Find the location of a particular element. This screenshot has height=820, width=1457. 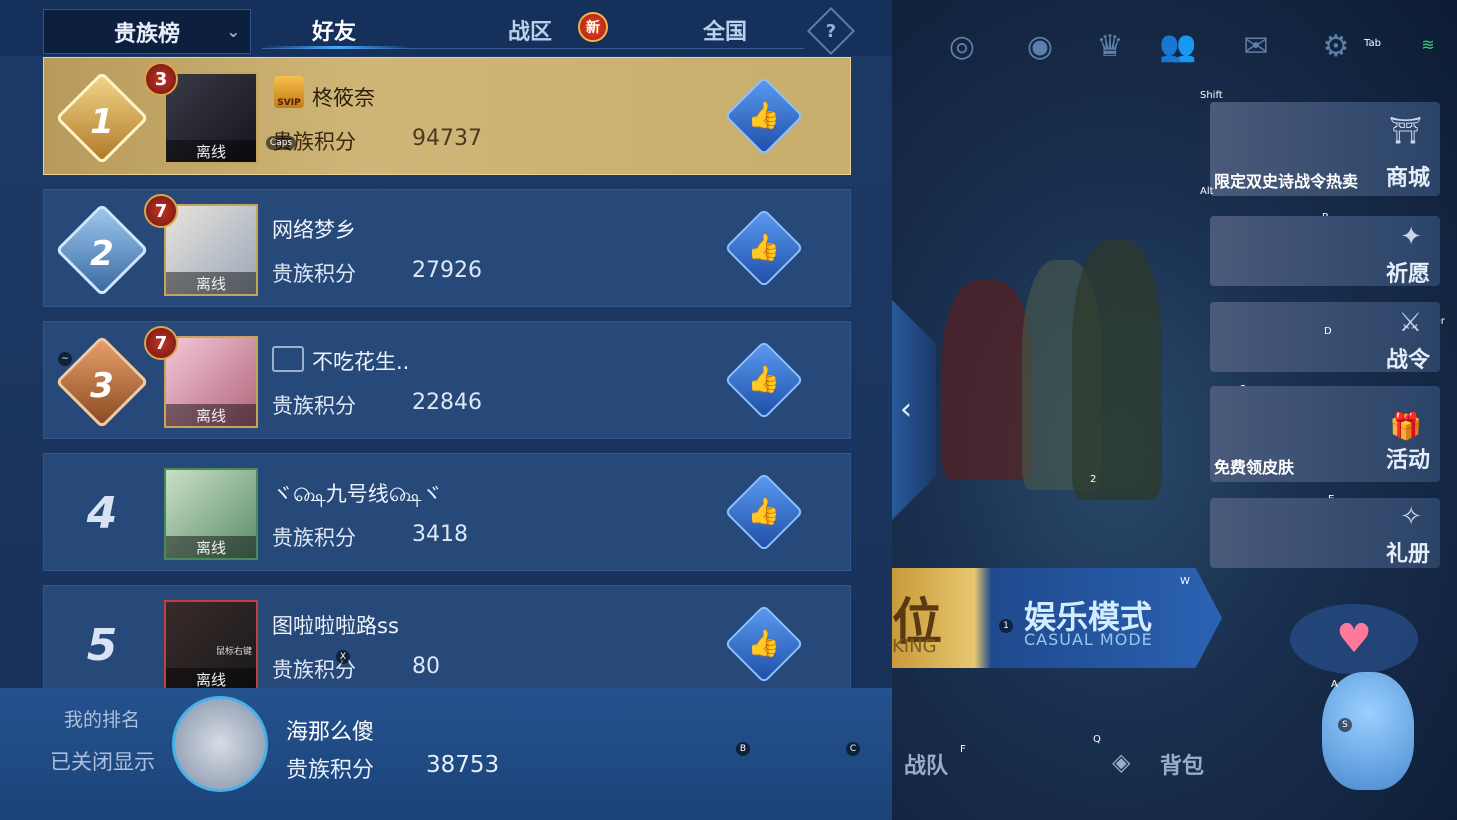

score-label: 贵族积分 is located at coordinates (314, 274).